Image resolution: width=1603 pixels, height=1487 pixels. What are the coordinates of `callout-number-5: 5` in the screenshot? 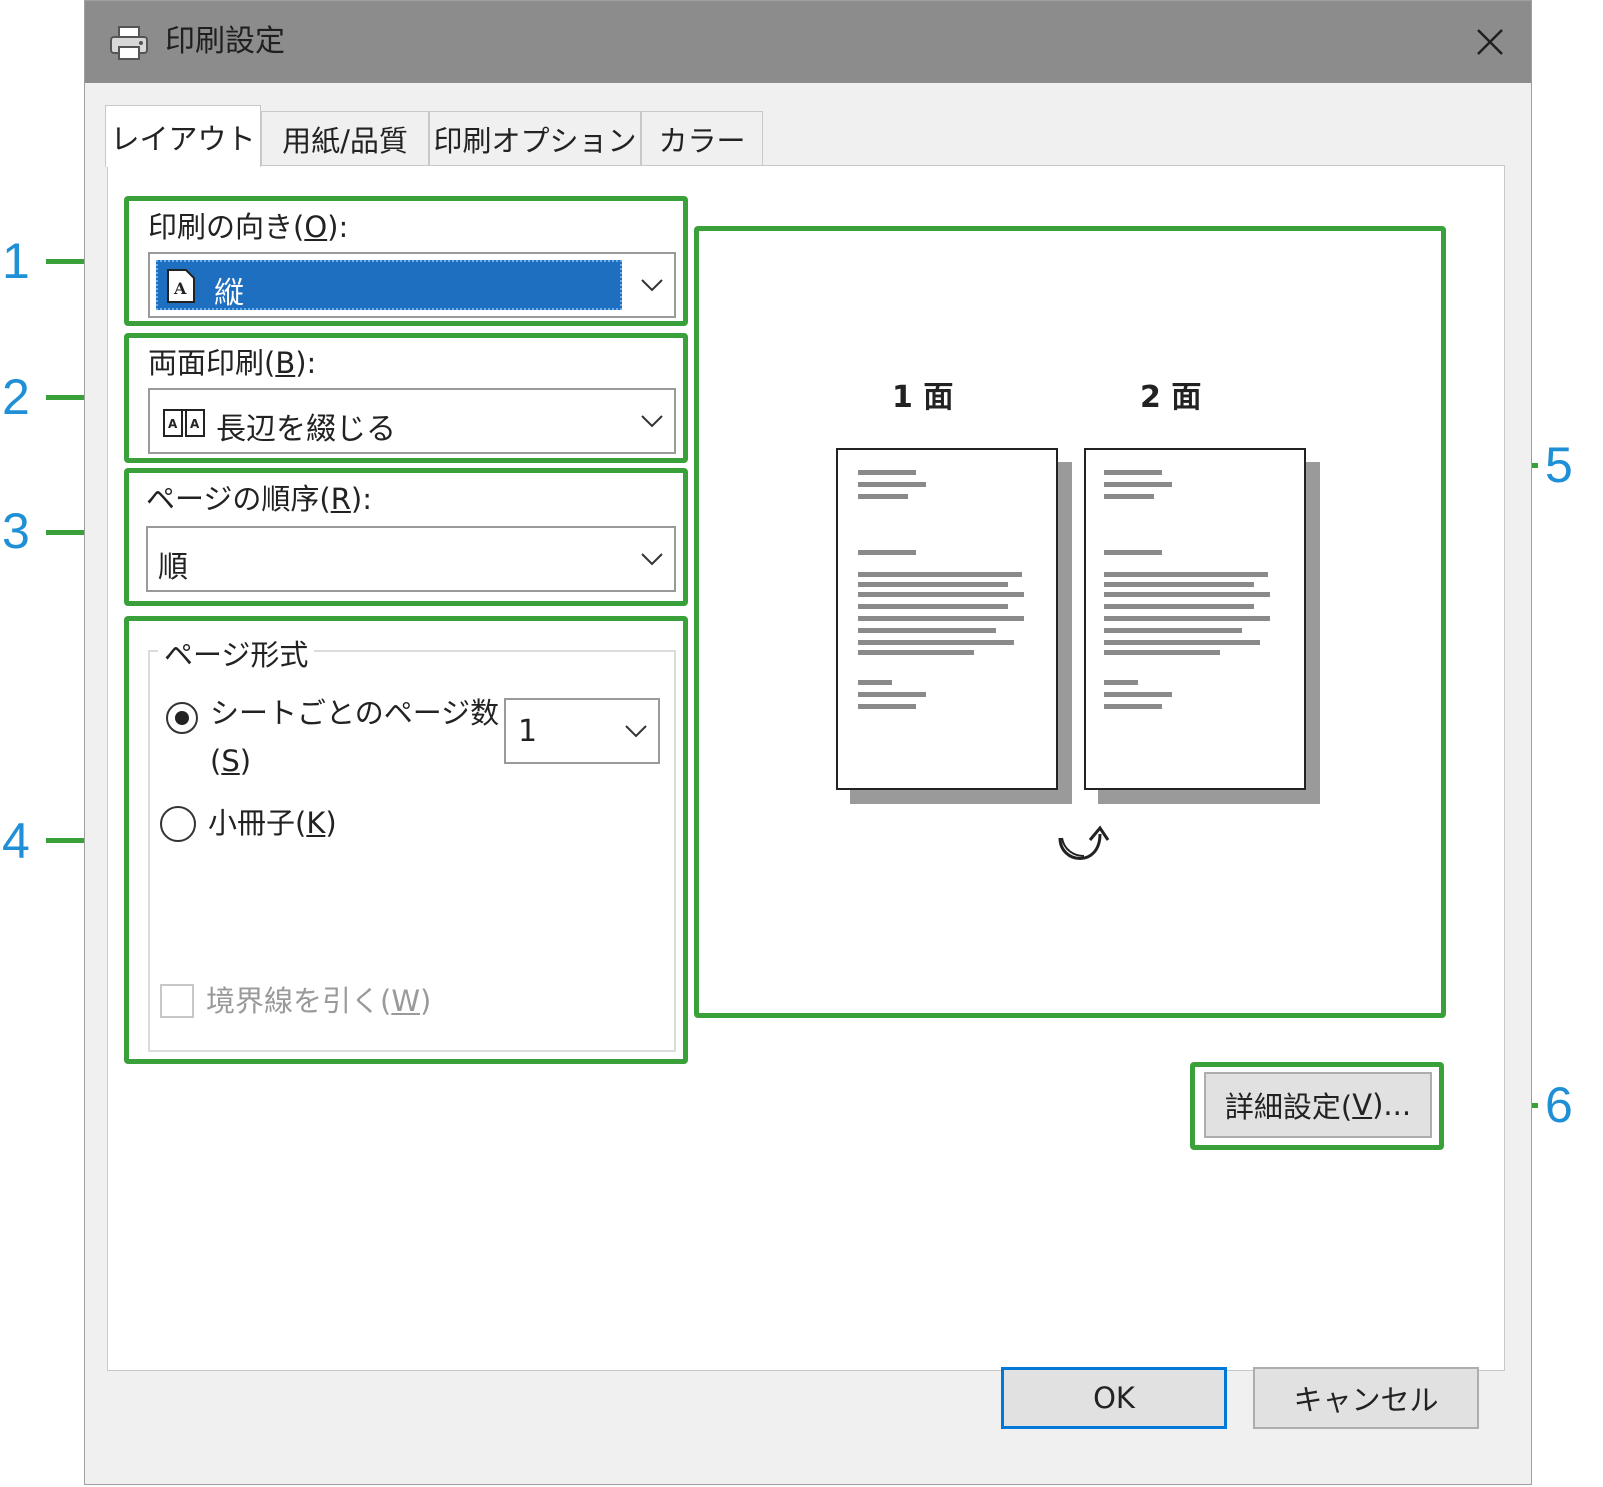 It's located at (1559, 465).